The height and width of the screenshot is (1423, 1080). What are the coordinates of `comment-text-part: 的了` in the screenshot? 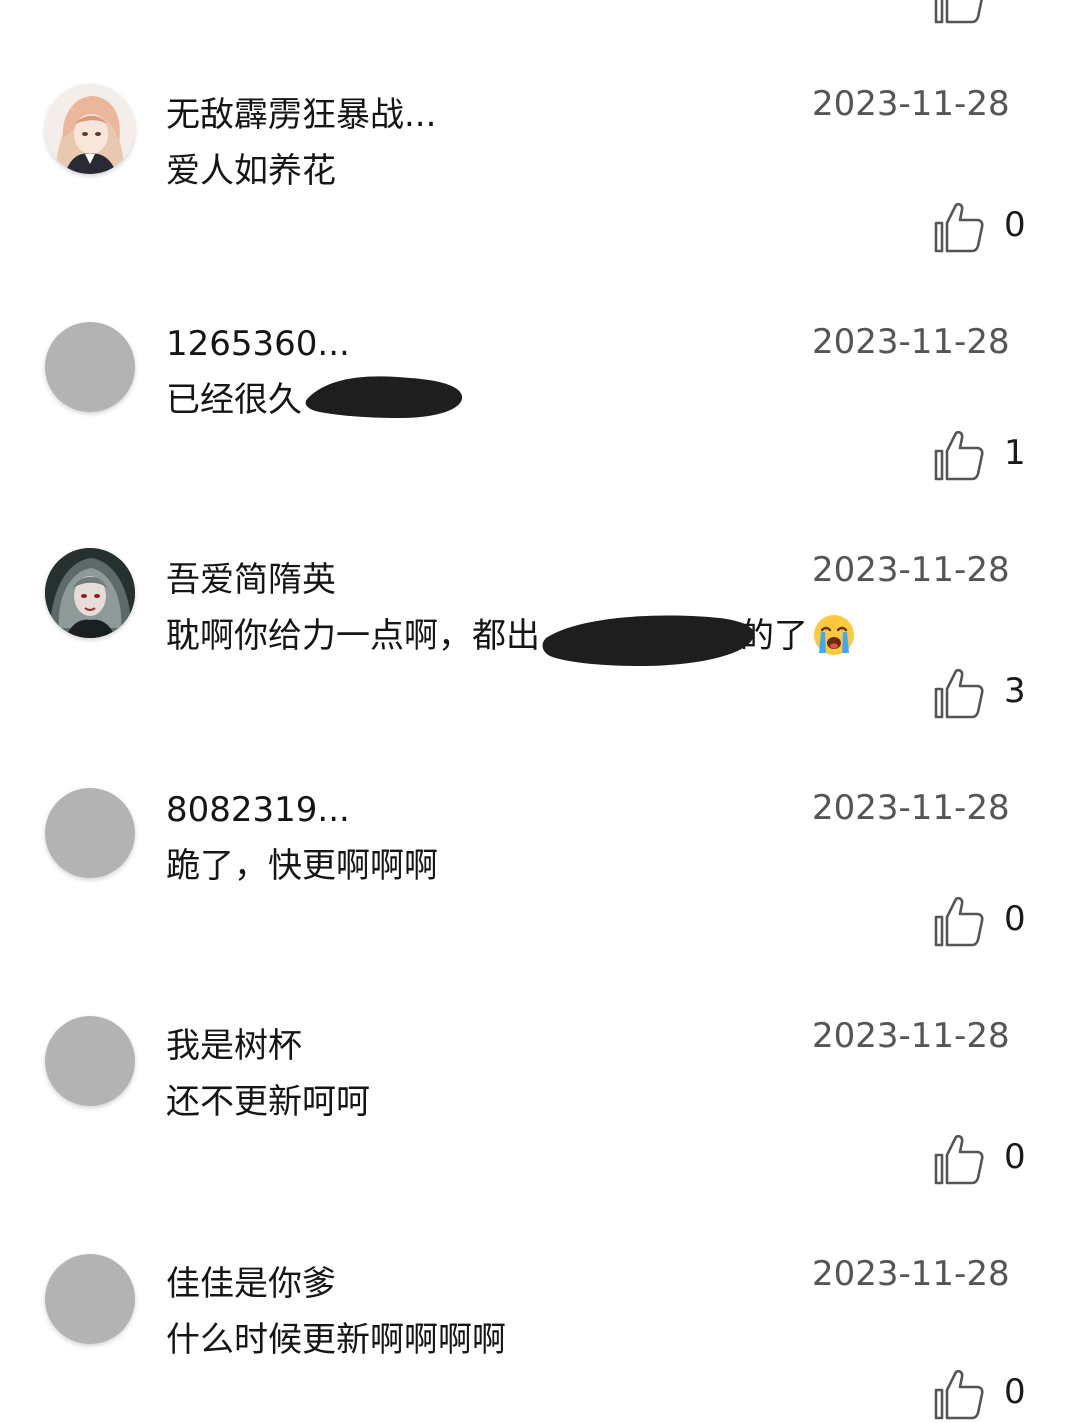 It's located at (774, 636).